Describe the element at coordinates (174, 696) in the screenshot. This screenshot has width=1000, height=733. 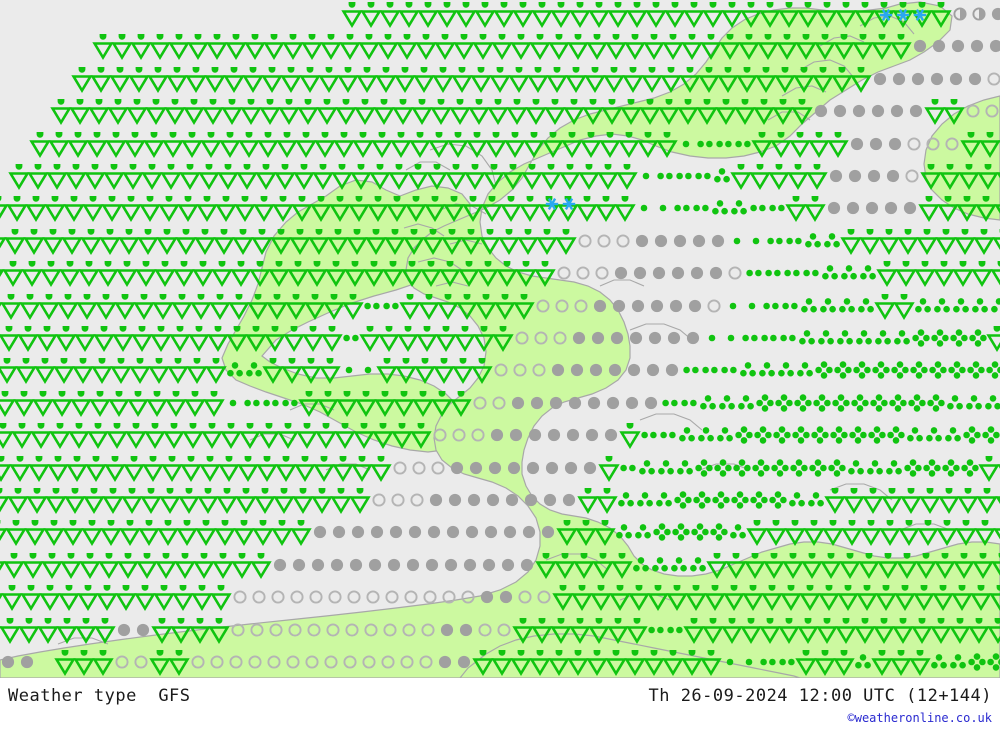
I see `model-name: GFS` at that location.